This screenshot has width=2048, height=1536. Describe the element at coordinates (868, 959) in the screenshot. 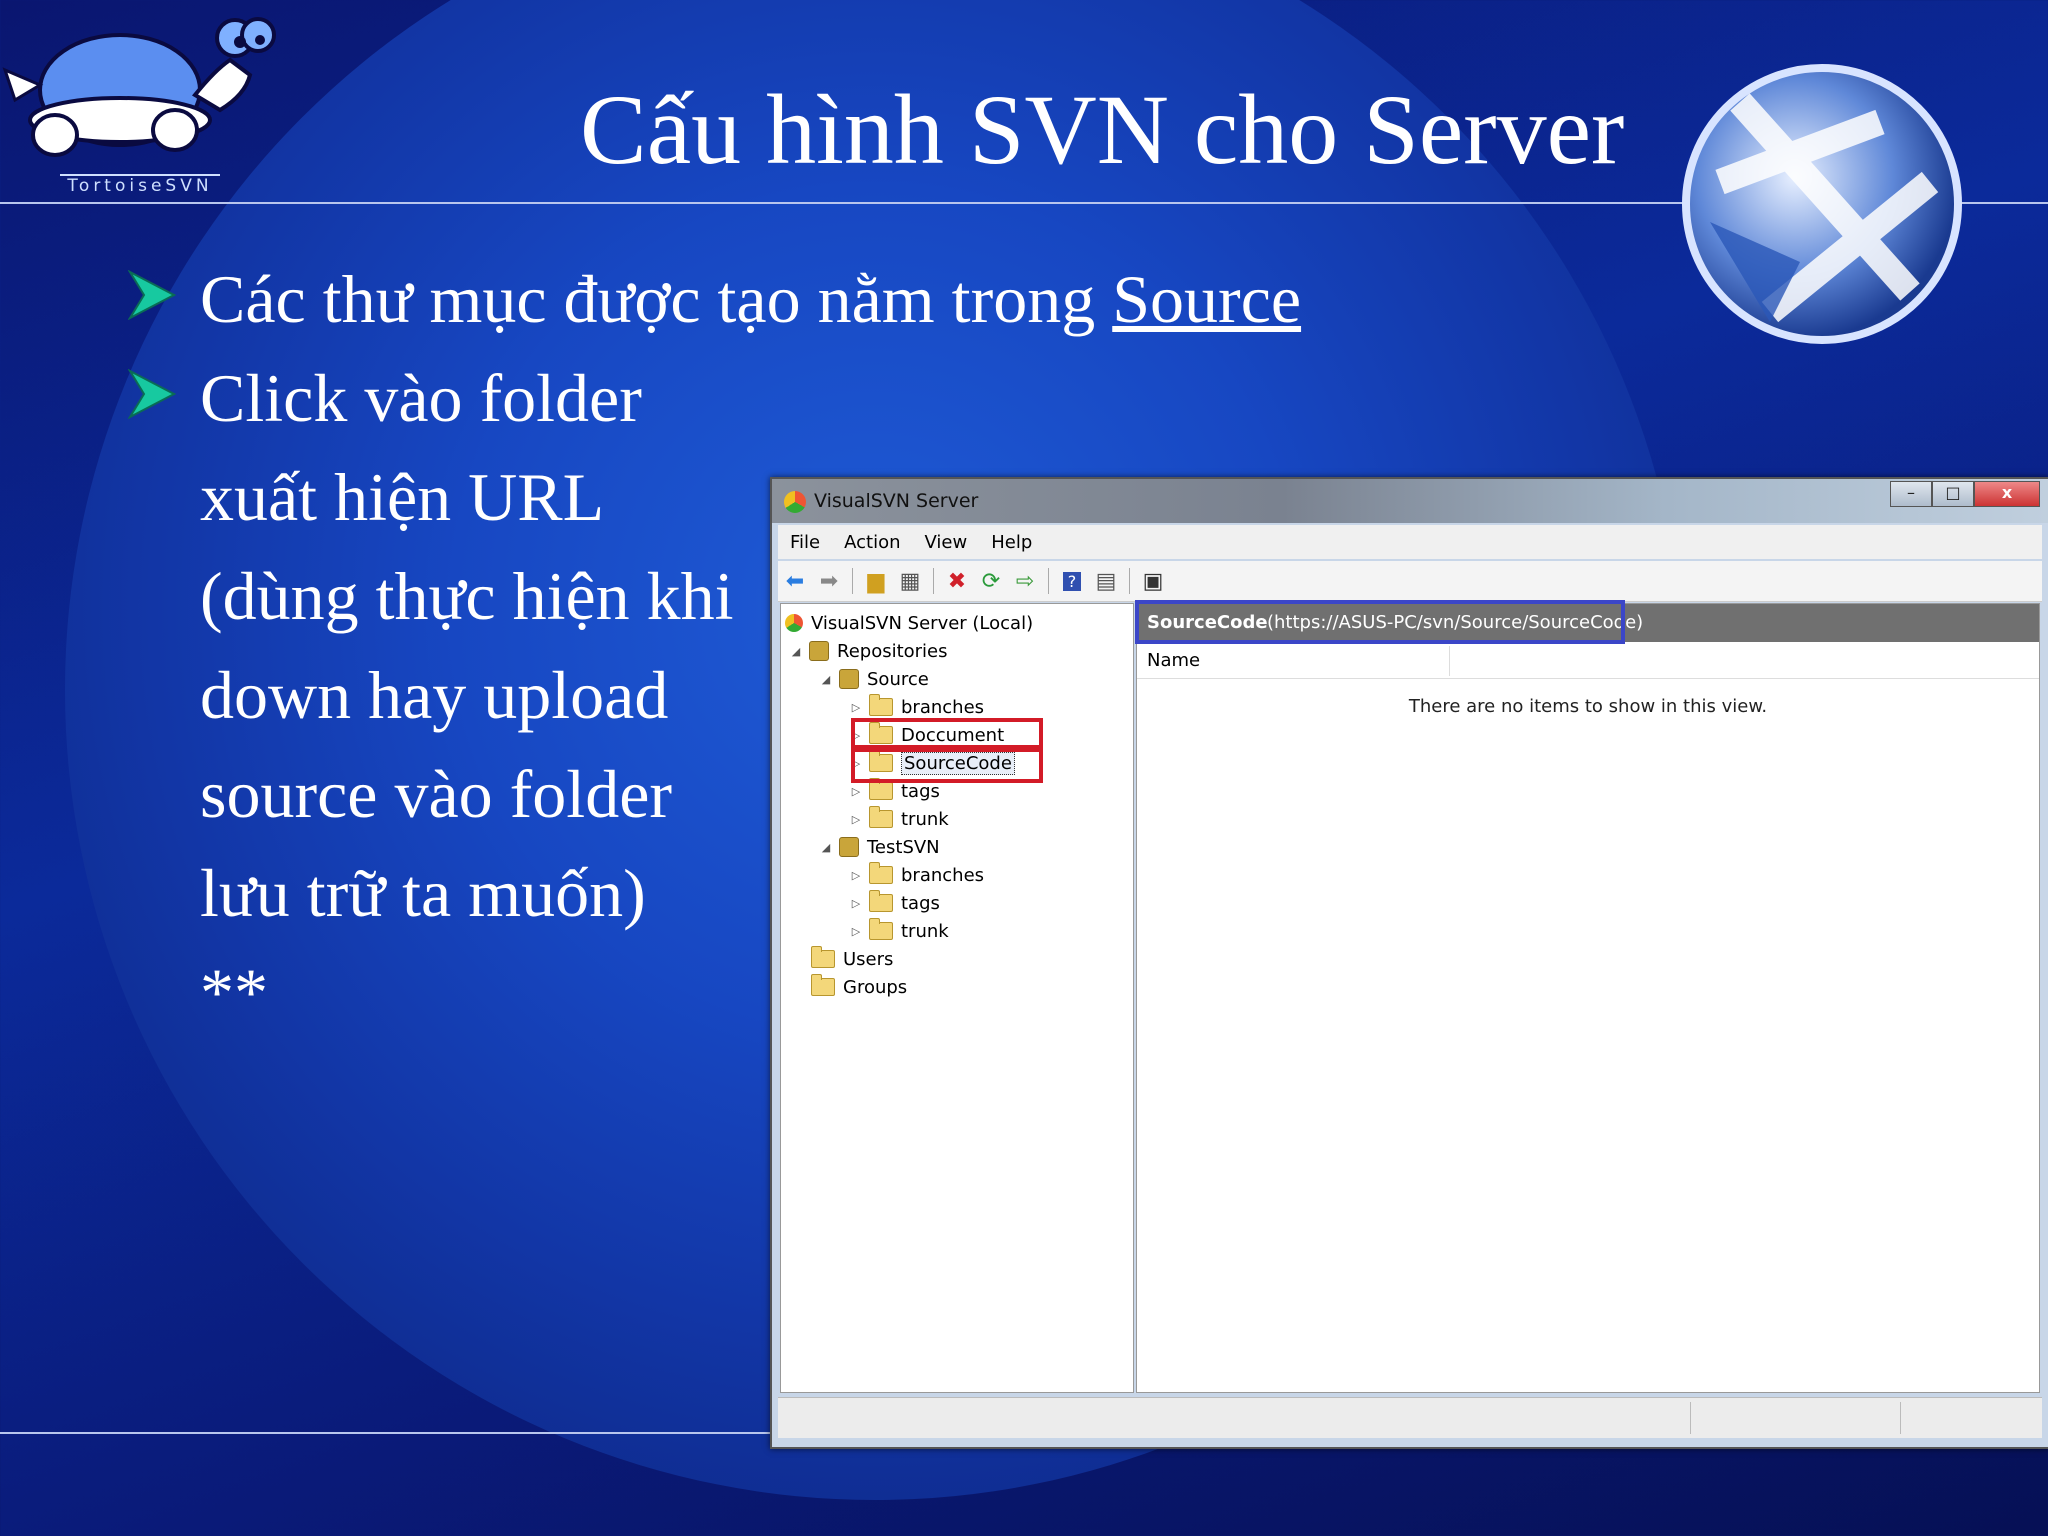

I see `tree-label: Users` at that location.